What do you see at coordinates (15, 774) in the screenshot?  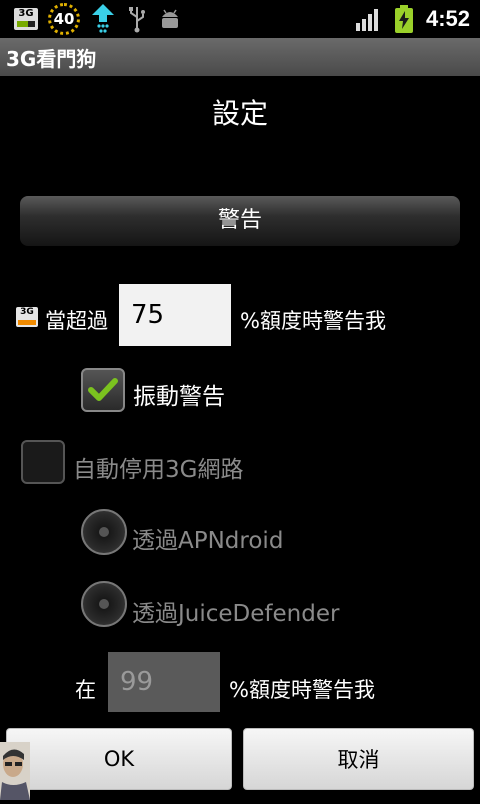 I see `person-icon` at bounding box center [15, 774].